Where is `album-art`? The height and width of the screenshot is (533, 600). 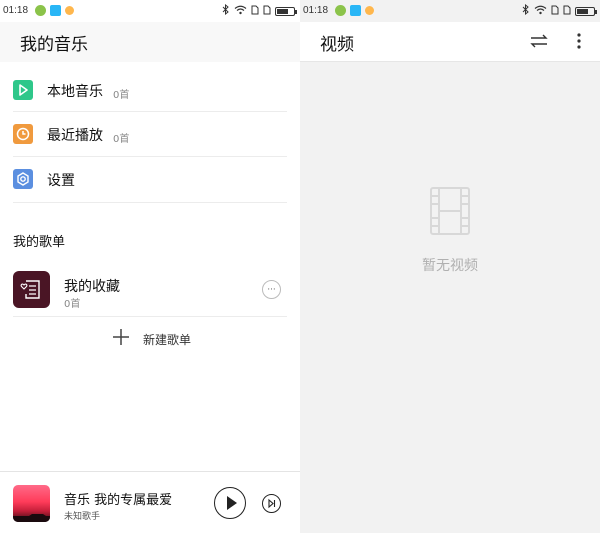
album-art is located at coordinates (31, 503).